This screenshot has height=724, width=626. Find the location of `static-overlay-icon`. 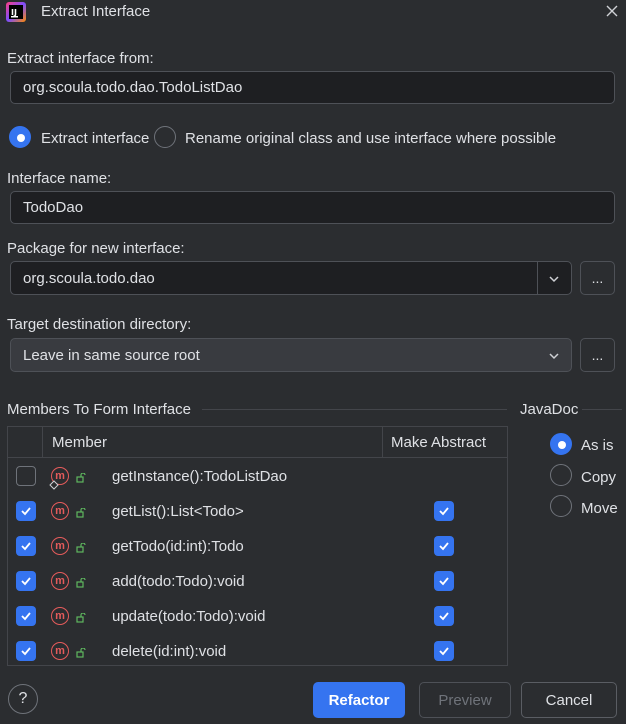

static-overlay-icon is located at coordinates (54, 483).